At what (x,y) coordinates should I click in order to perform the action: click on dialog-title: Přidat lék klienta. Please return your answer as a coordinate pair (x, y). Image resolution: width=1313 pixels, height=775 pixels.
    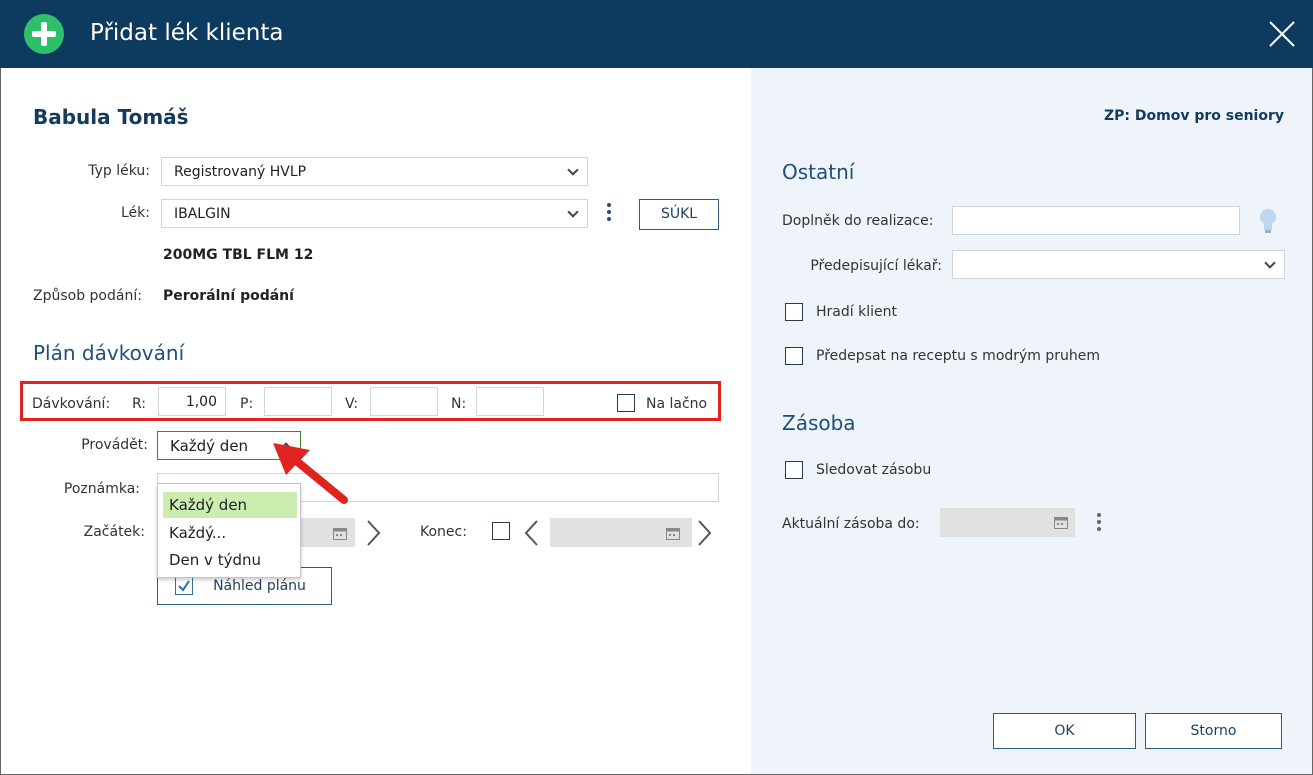
    Looking at the image, I should click on (187, 33).